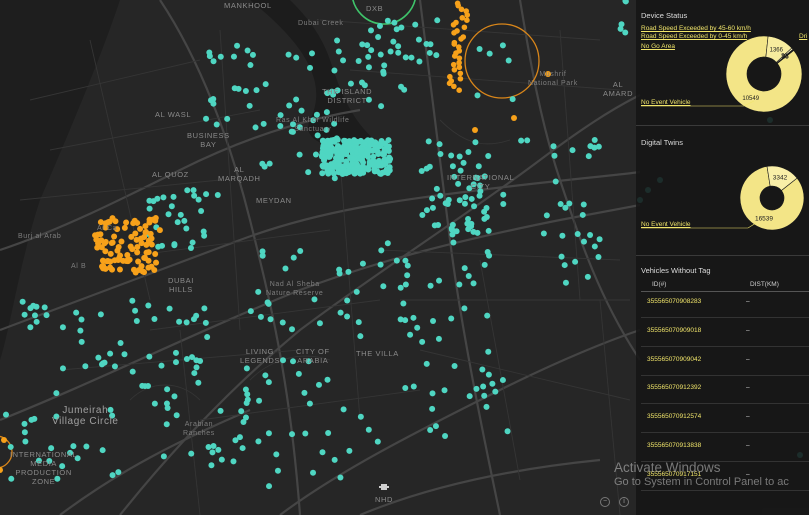 This screenshot has width=809, height=515. Describe the element at coordinates (674, 301) in the screenshot. I see `vehicle-id-cell: 355565070908283` at that location.